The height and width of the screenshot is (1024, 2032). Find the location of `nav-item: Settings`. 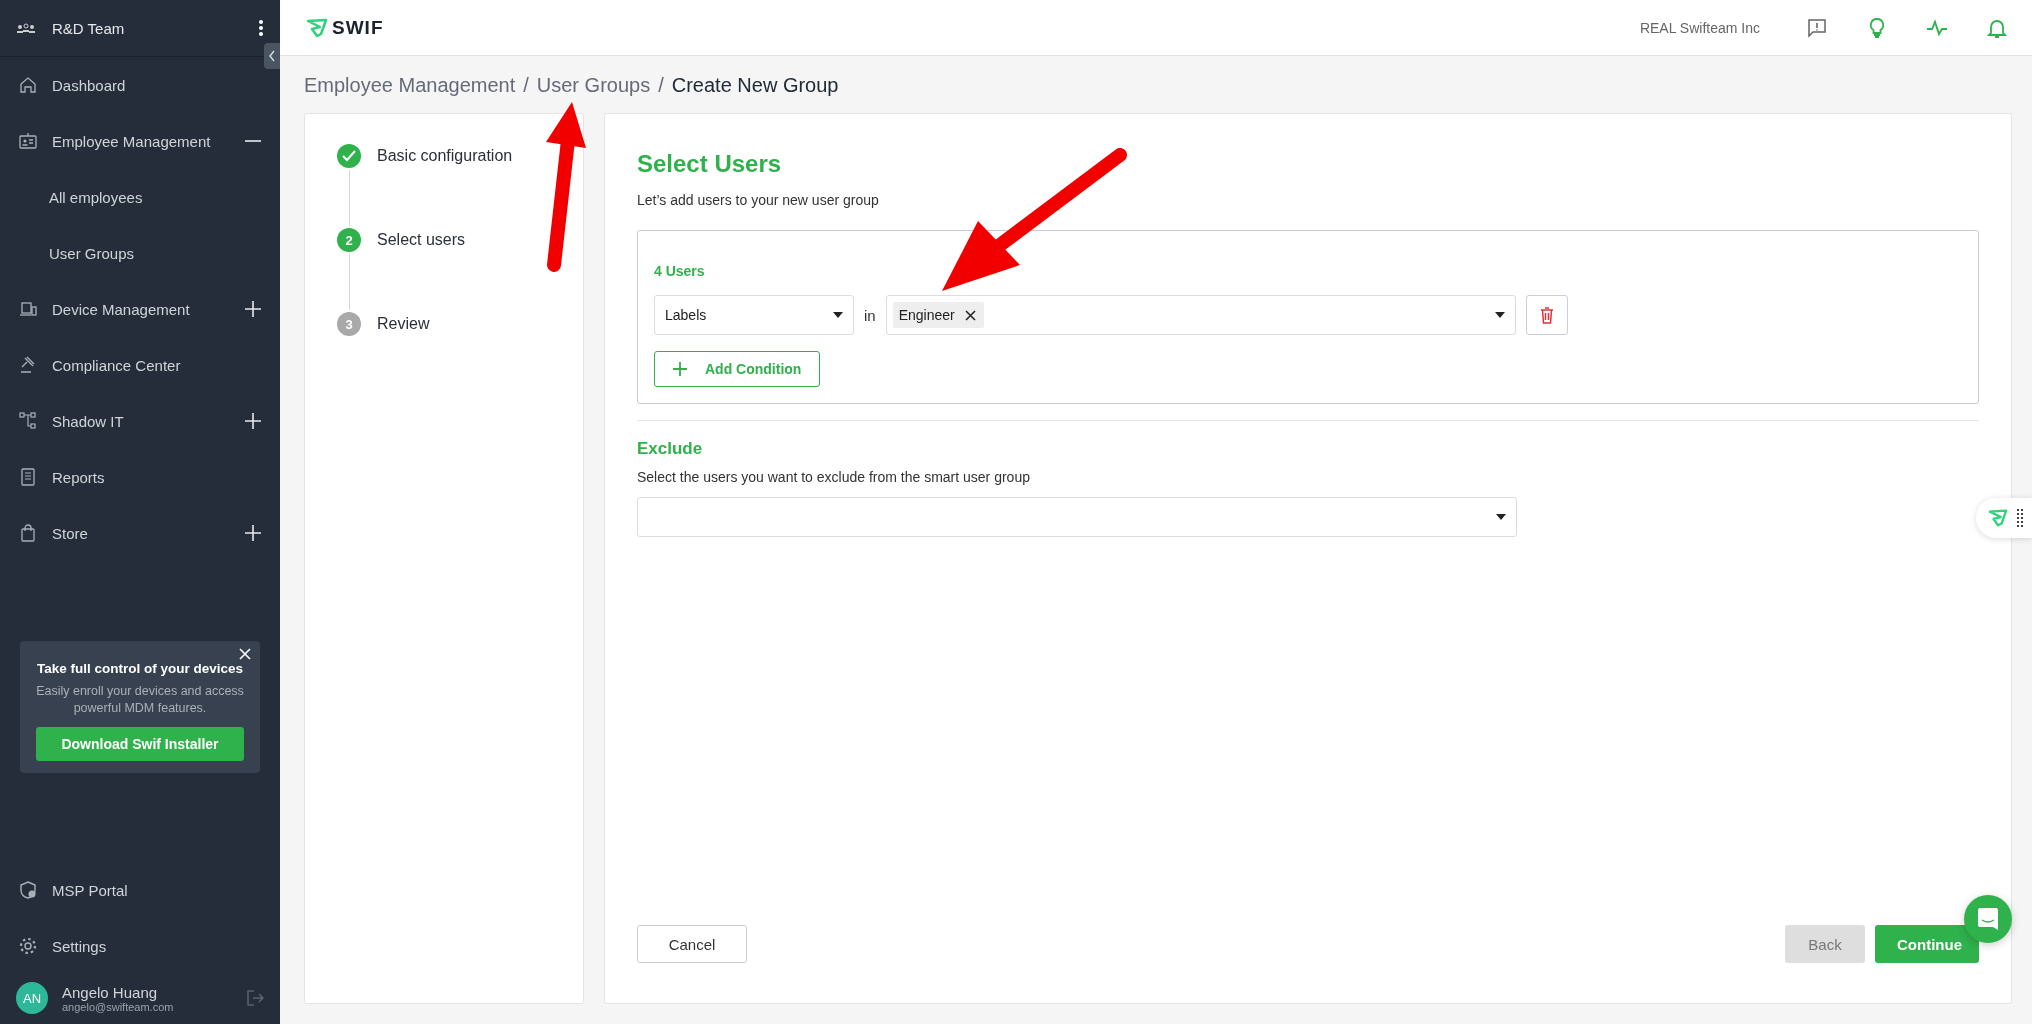

nav-item: Settings is located at coordinates (140, 946).